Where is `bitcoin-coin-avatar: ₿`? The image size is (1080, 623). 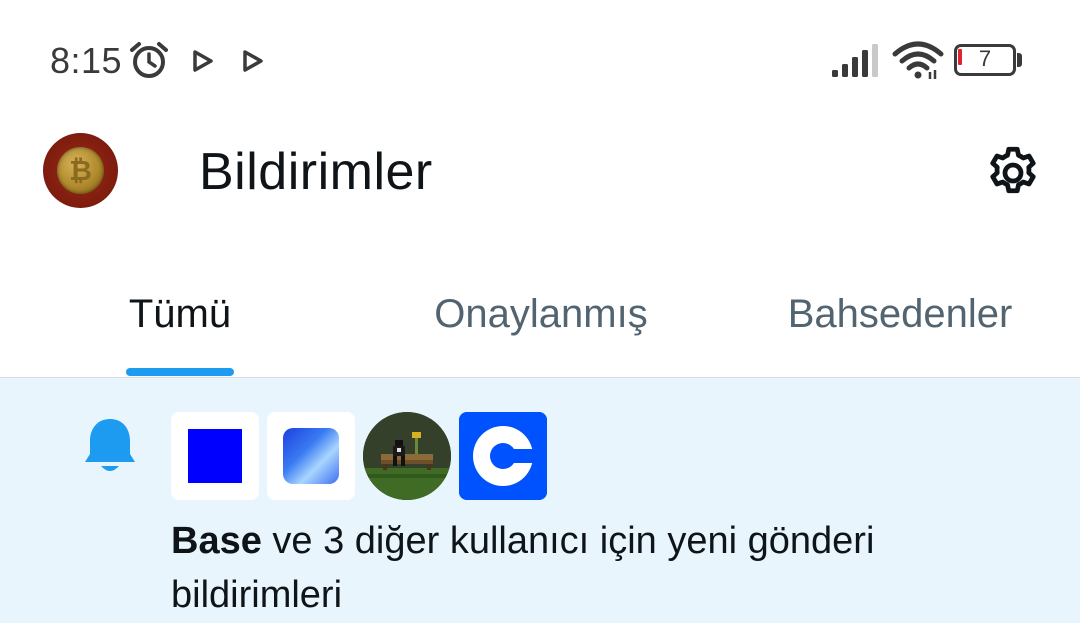
bitcoin-coin-avatar: ₿ is located at coordinates (80, 170).